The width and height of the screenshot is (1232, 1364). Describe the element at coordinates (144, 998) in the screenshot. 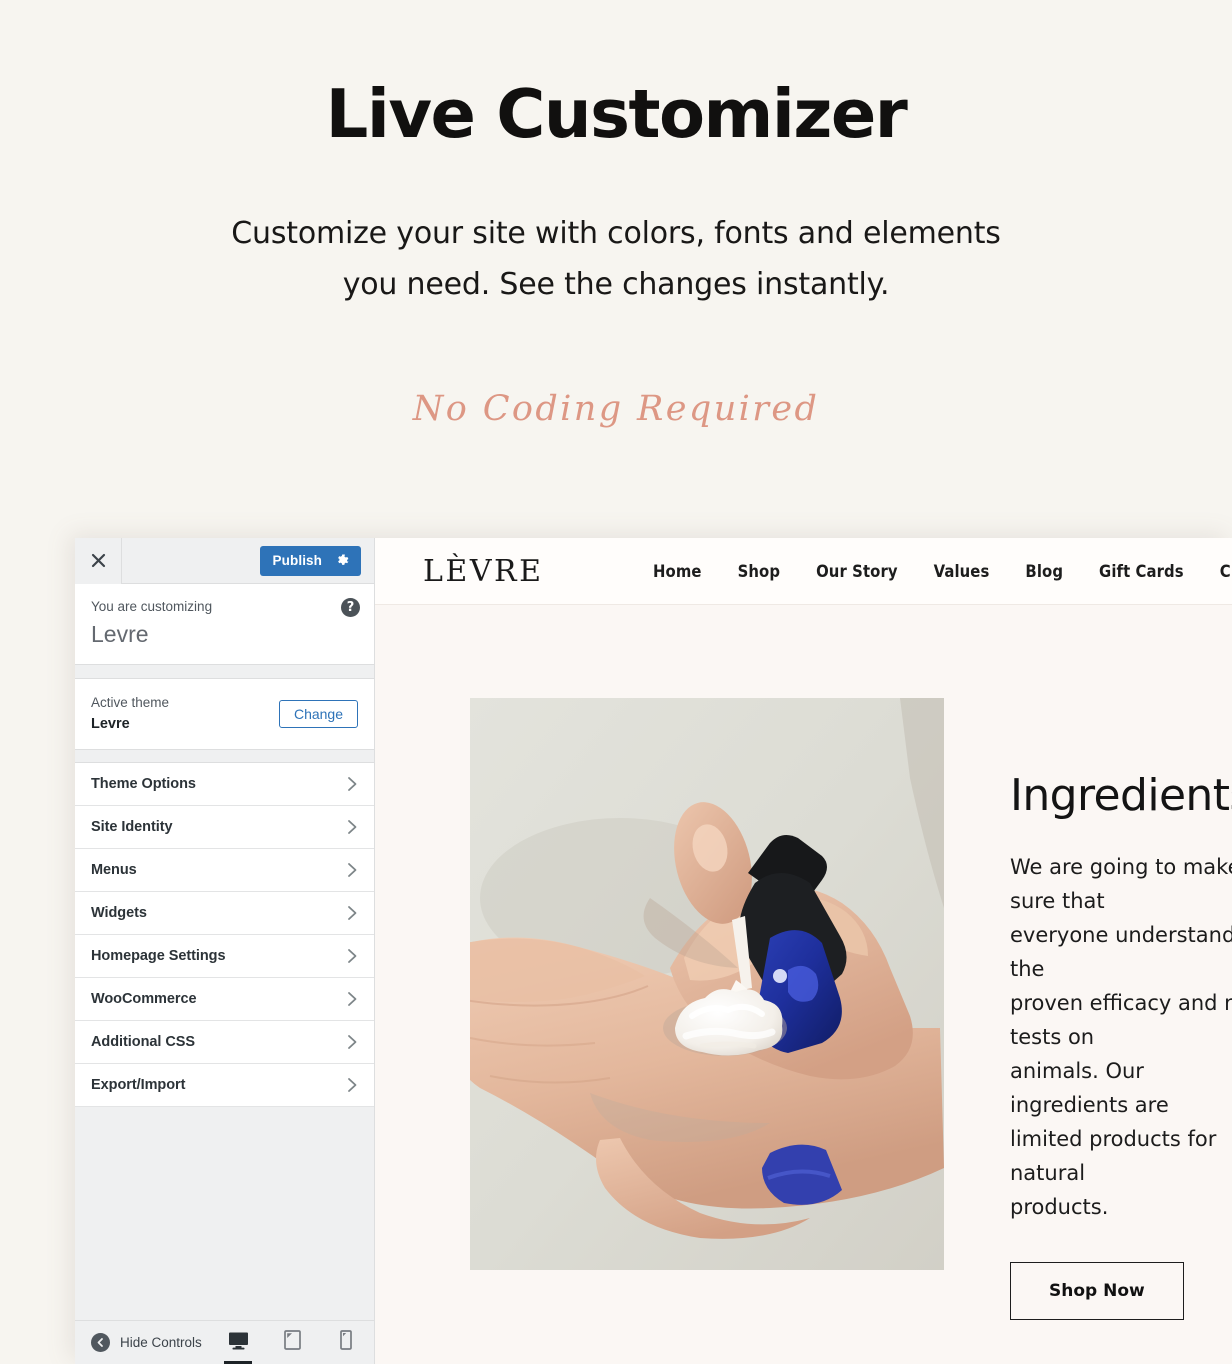

I see `nav-item-label: WooCommerce` at that location.